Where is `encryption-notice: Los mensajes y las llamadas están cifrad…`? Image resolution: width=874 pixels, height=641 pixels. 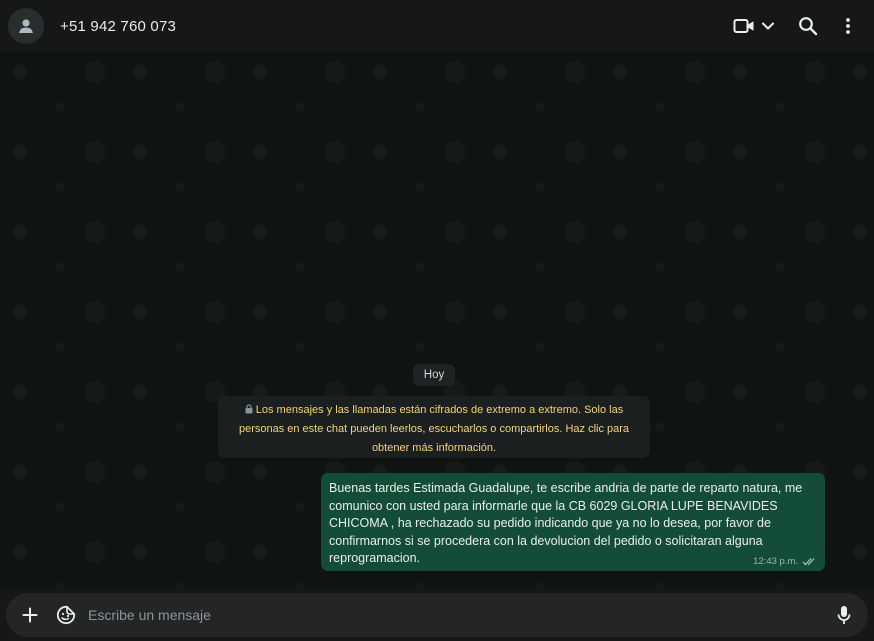
encryption-notice: Los mensajes y las llamadas están cifrad… is located at coordinates (434, 427).